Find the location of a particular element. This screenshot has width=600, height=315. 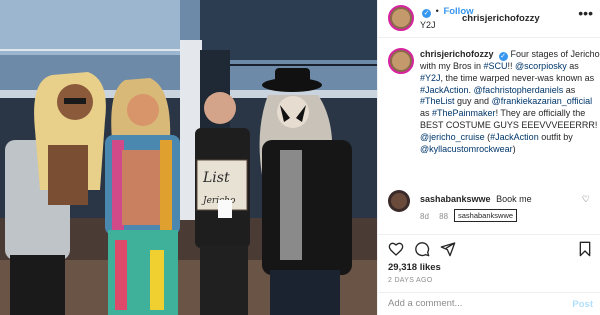

caption-fragment: outfit by is located at coordinates (555, 136).